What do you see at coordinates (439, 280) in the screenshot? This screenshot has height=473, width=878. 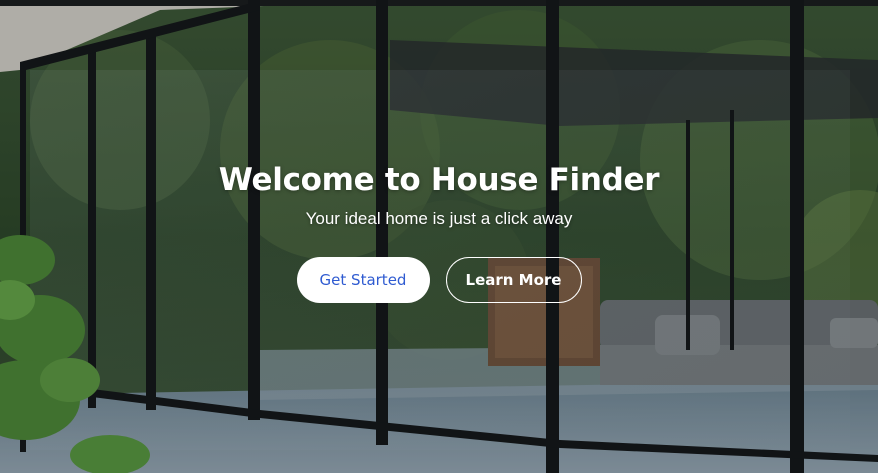 I see `hero-buttons: Get Started Learn More` at bounding box center [439, 280].